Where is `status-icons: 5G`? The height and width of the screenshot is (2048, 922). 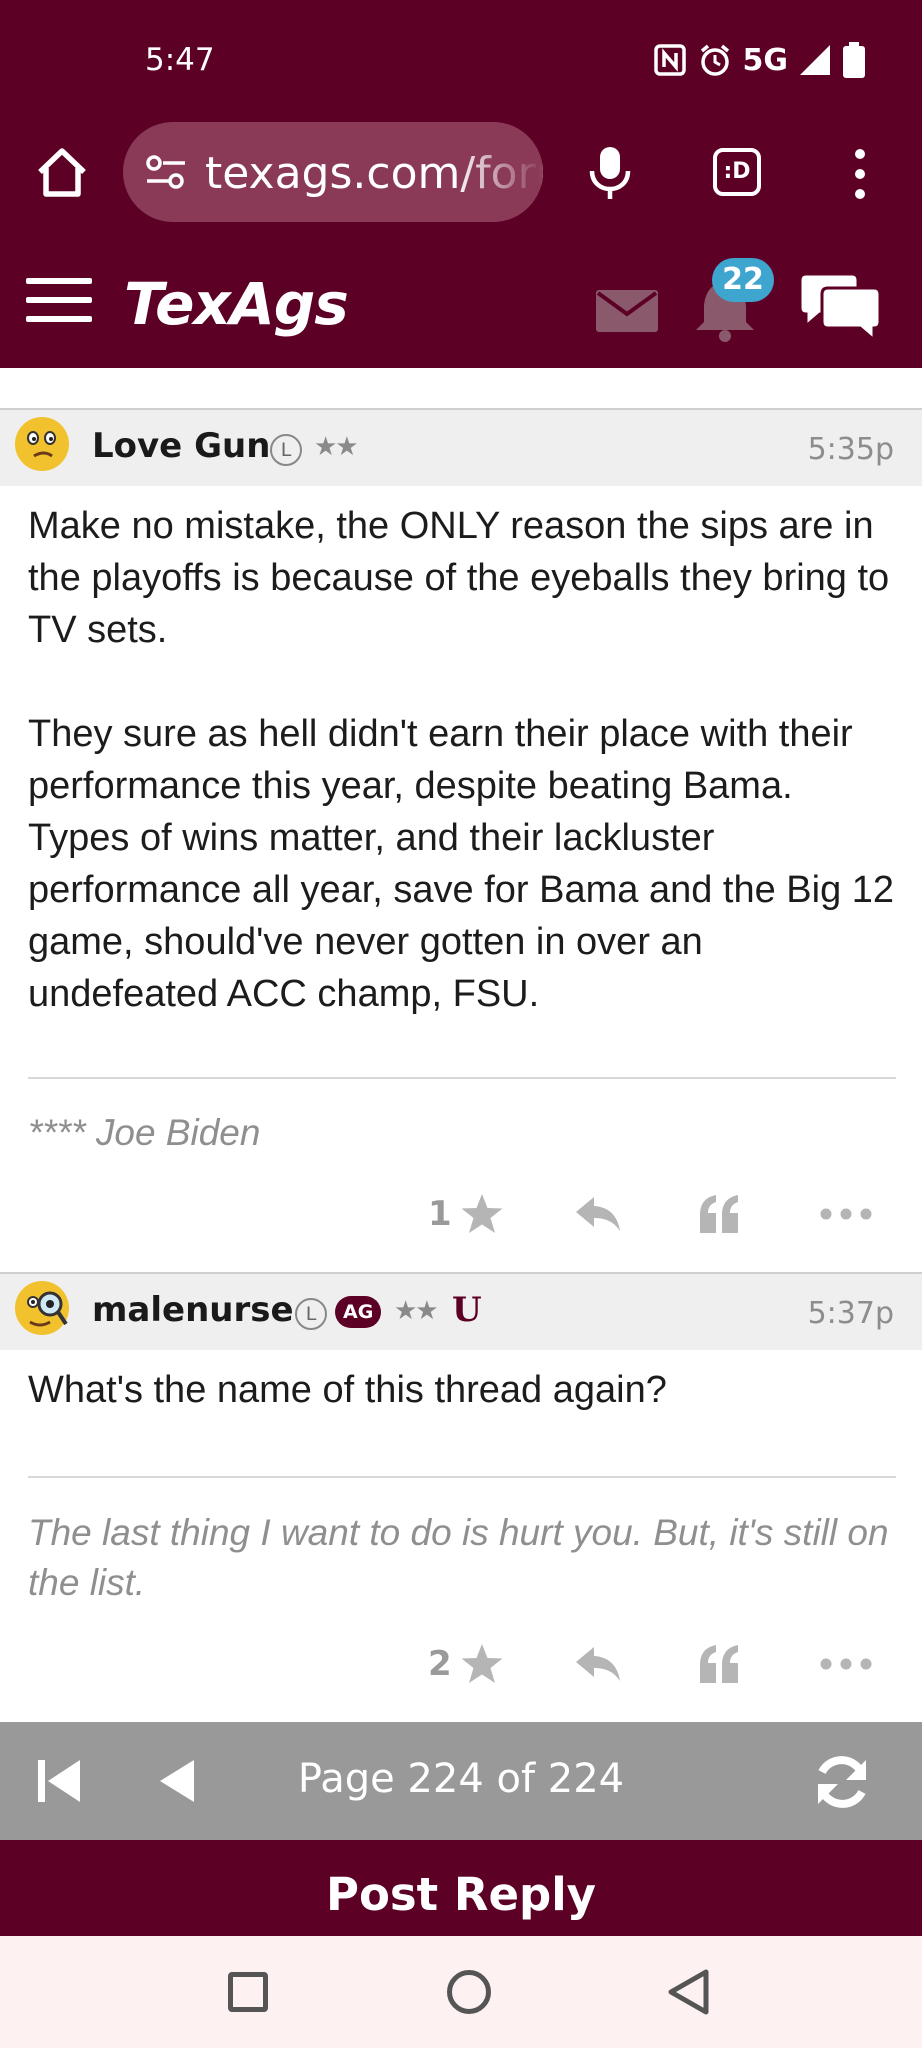 status-icons: 5G is located at coordinates (760, 60).